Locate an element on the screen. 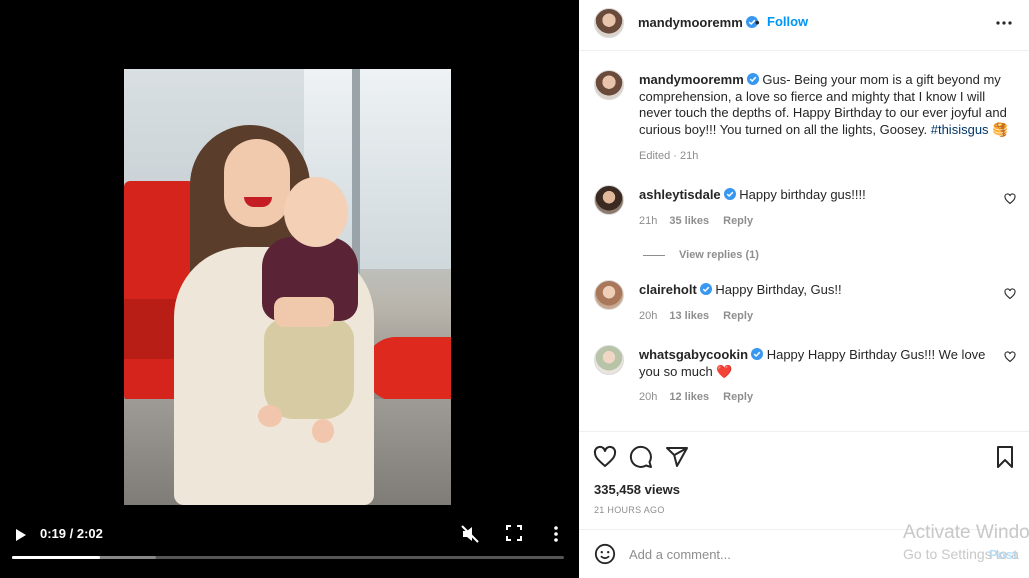  red-heart-emoji: ❤️ is located at coordinates (724, 371).